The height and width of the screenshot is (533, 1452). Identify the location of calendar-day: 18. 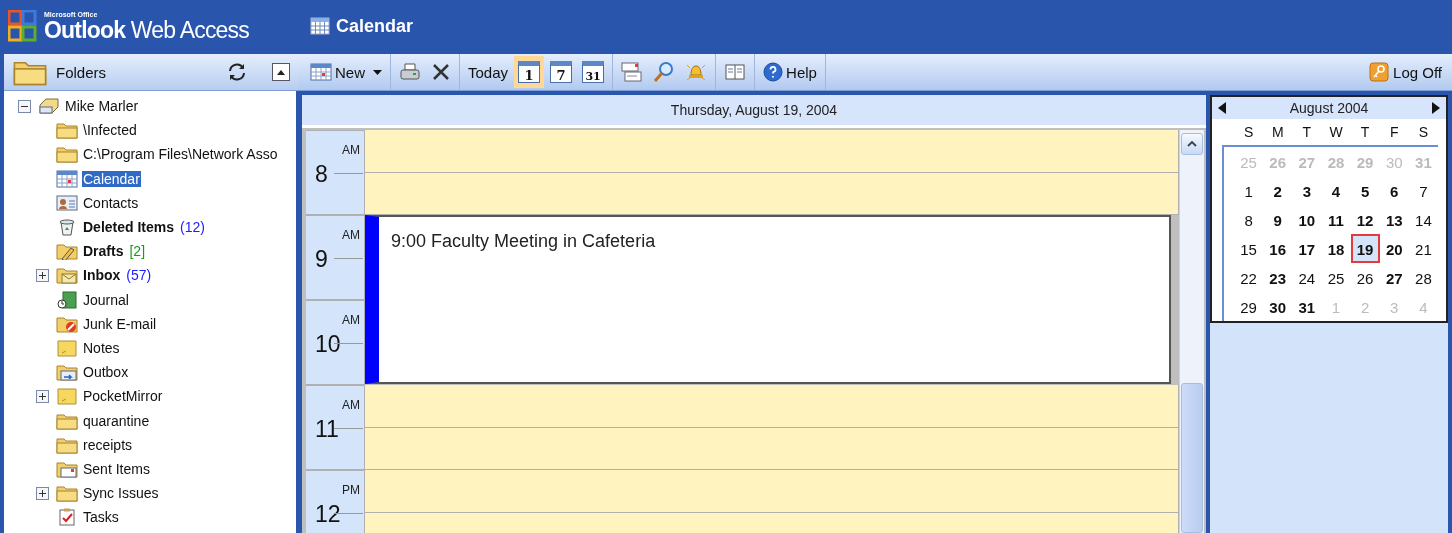
(1336, 248).